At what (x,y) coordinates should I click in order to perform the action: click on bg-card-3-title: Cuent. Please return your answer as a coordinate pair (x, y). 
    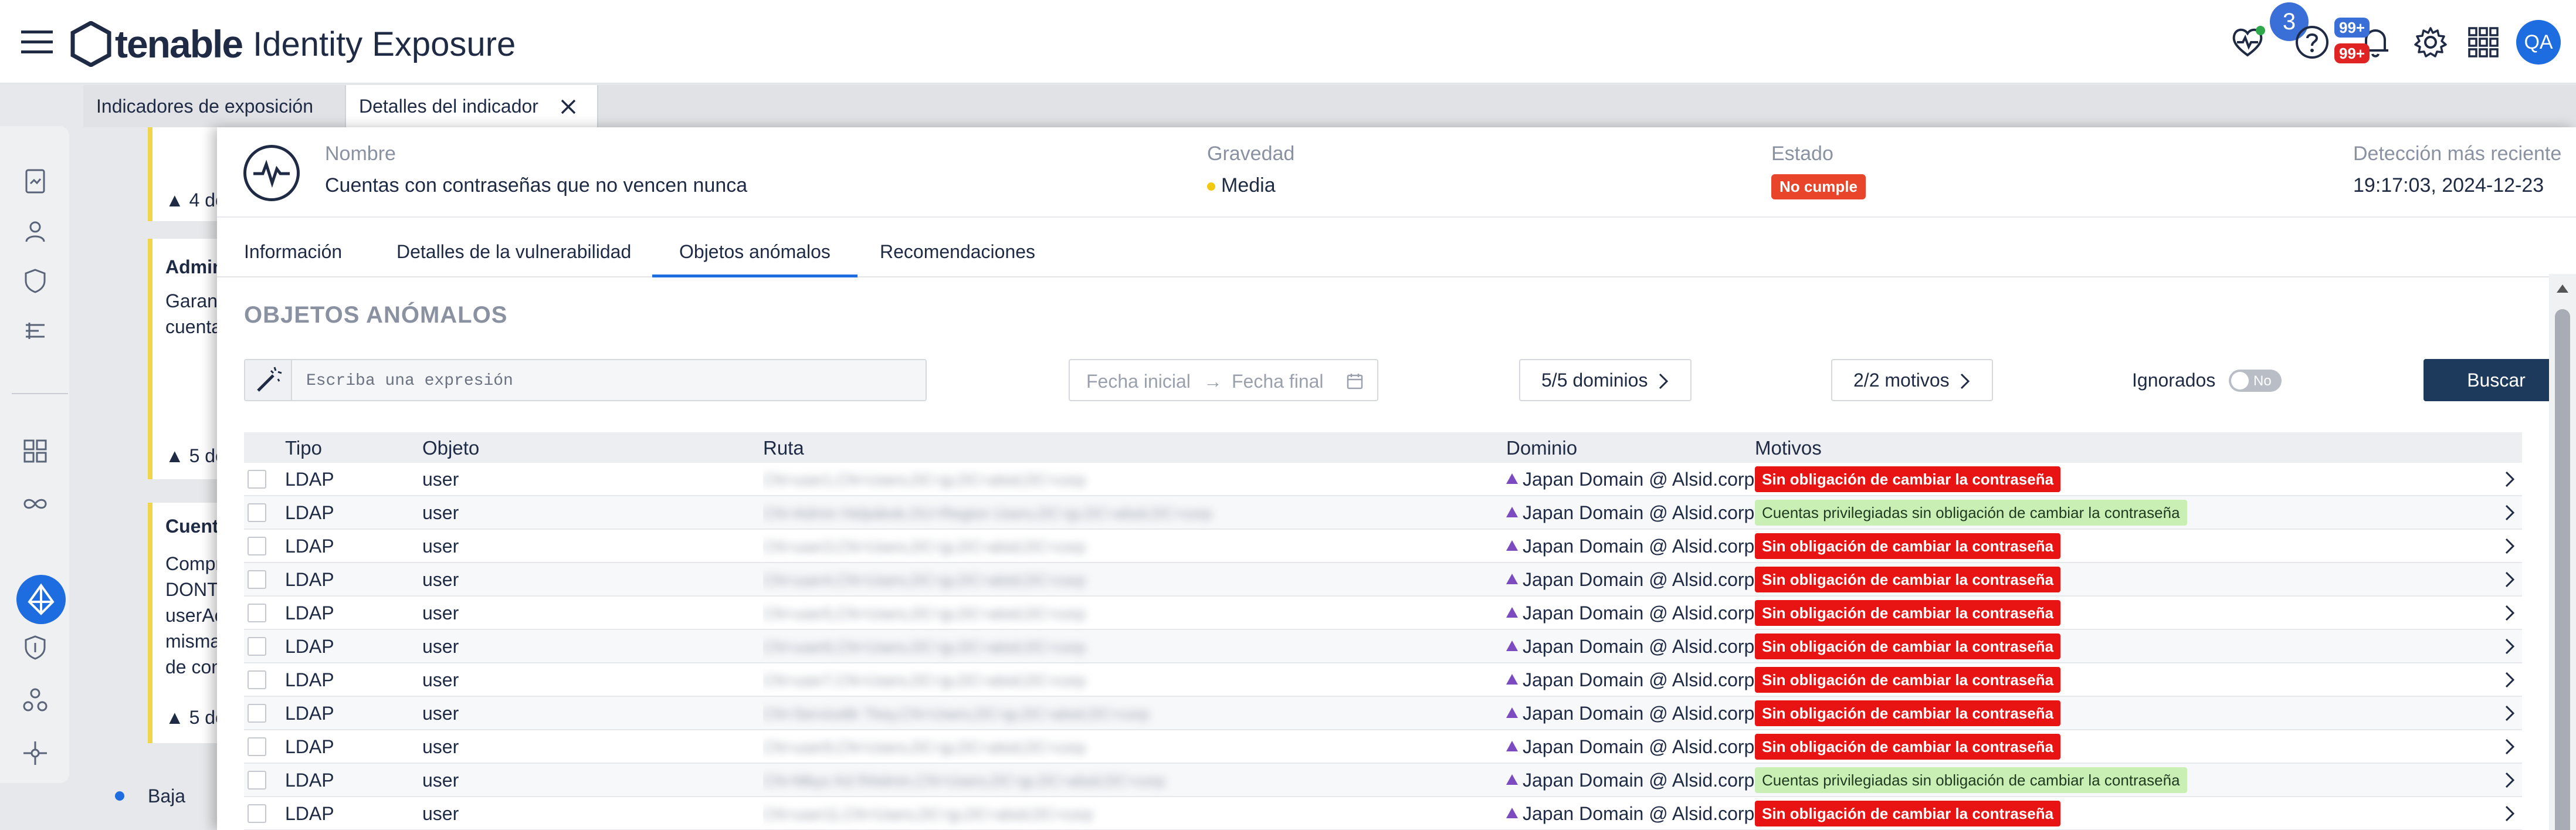
    Looking at the image, I should click on (192, 526).